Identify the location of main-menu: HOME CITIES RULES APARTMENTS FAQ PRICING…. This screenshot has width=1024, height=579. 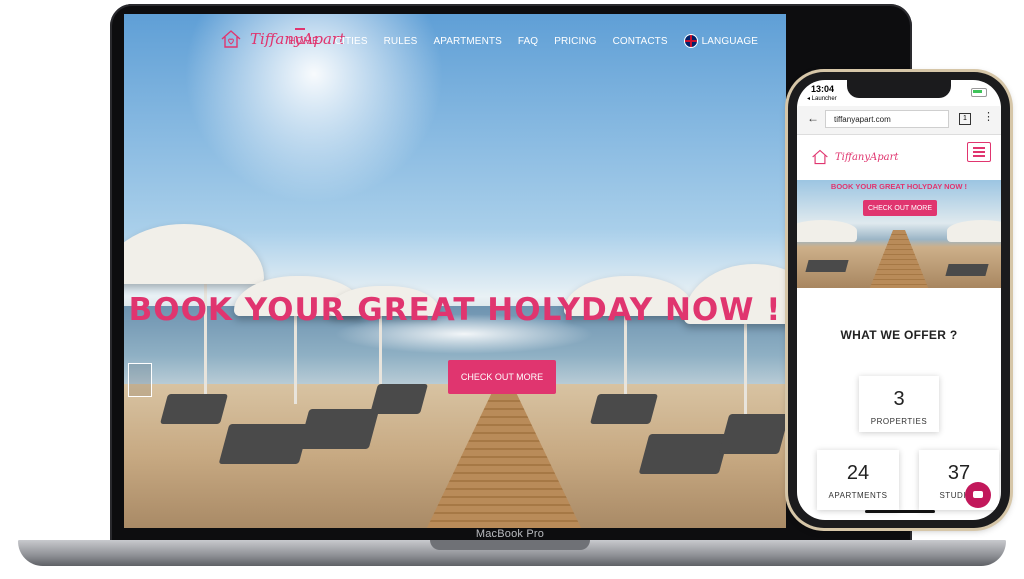
(523, 37).